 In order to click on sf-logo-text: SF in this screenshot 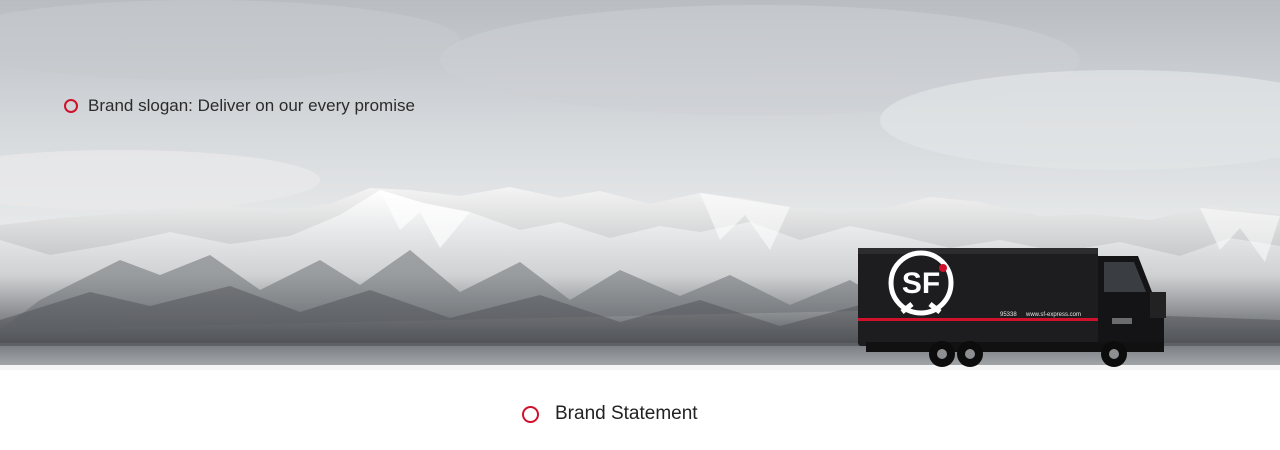, I will do `click(921, 283)`.